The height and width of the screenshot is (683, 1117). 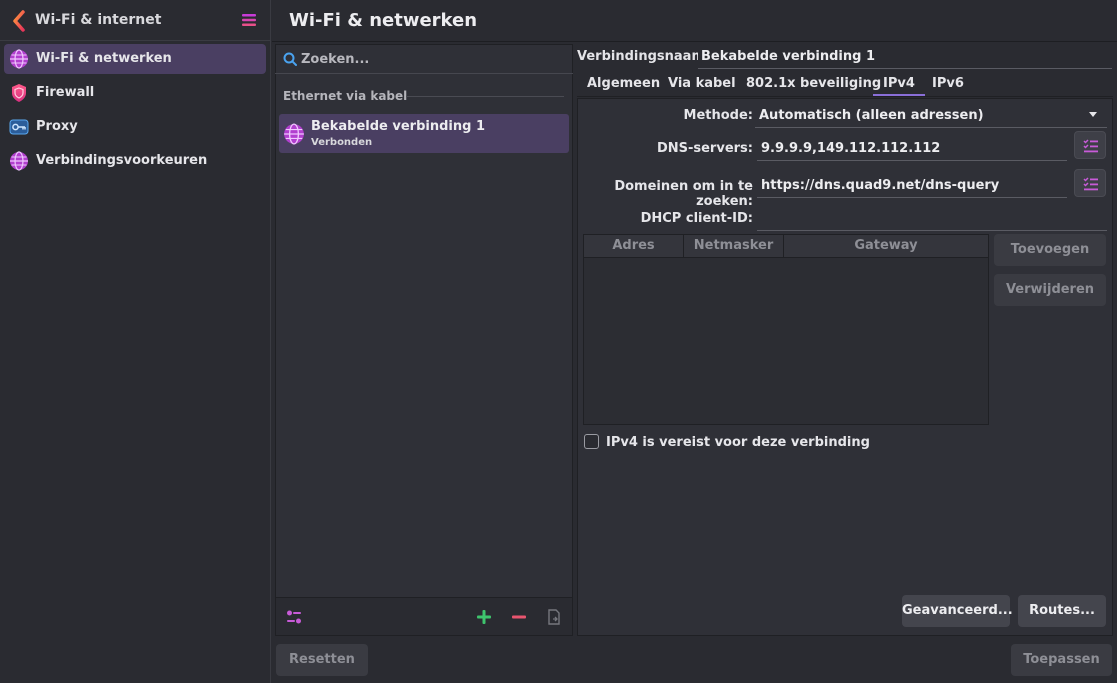 I want to click on tab-wired: Via kabel, so click(x=702, y=83).